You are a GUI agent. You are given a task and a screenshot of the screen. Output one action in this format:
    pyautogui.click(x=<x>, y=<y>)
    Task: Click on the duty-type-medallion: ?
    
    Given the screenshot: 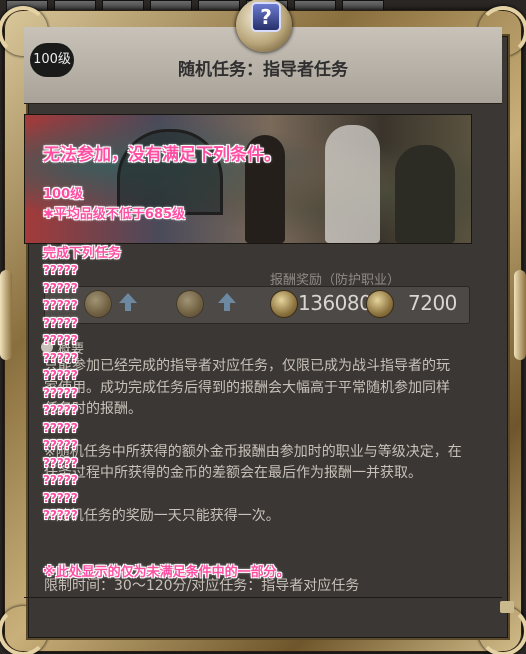 What is the action you would take?
    pyautogui.click(x=264, y=26)
    